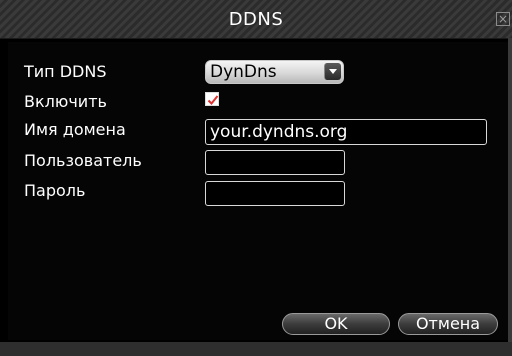  I want to click on ddns-type-label: Тип DDNS, so click(65, 71).